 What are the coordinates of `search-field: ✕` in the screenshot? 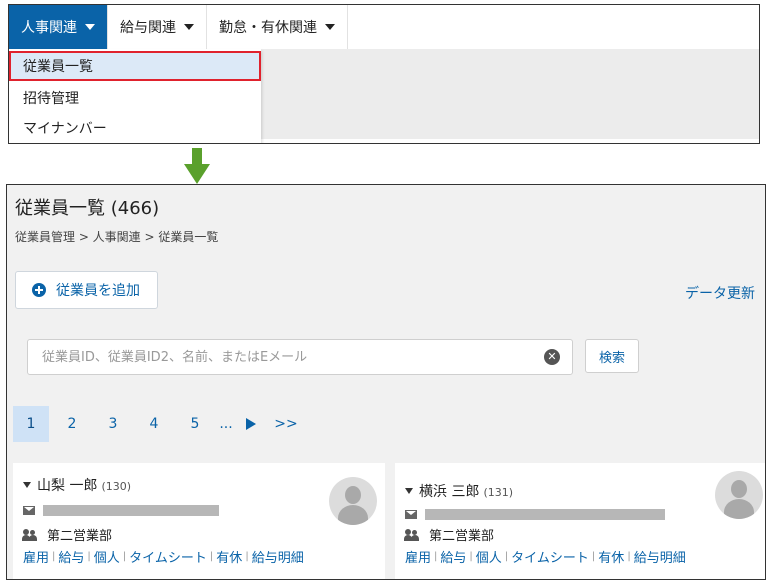 It's located at (300, 357).